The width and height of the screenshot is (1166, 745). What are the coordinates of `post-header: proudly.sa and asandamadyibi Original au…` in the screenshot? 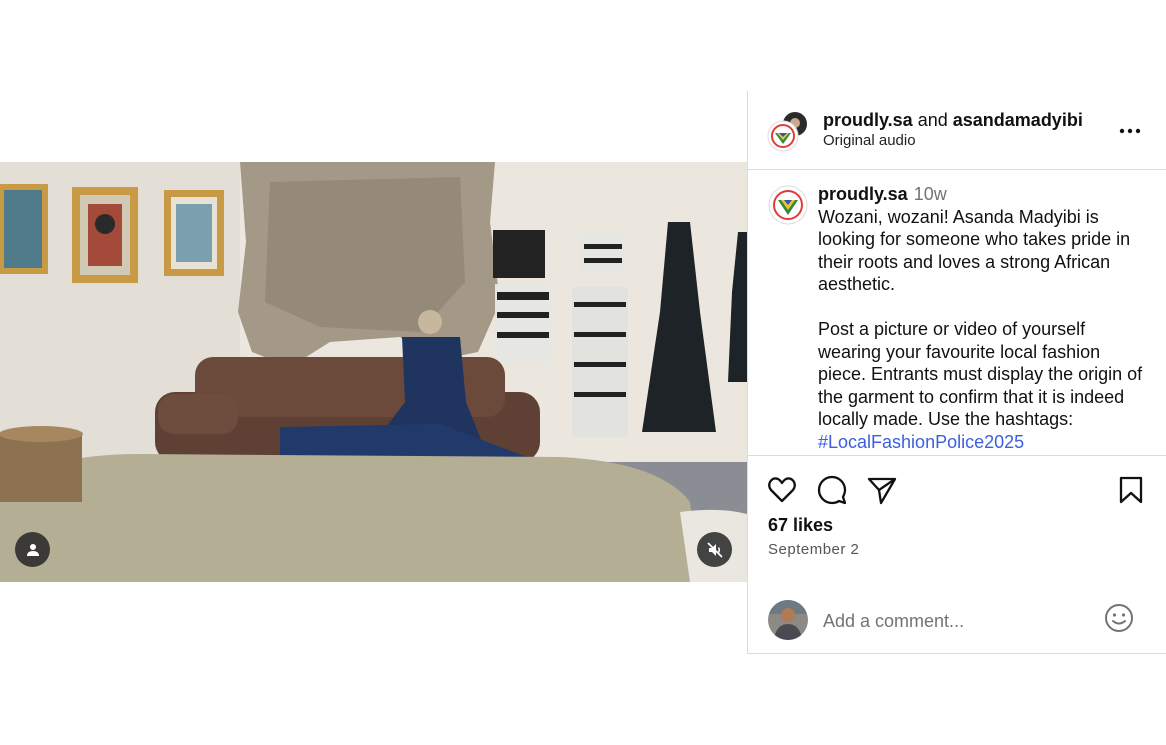 It's located at (957, 130).